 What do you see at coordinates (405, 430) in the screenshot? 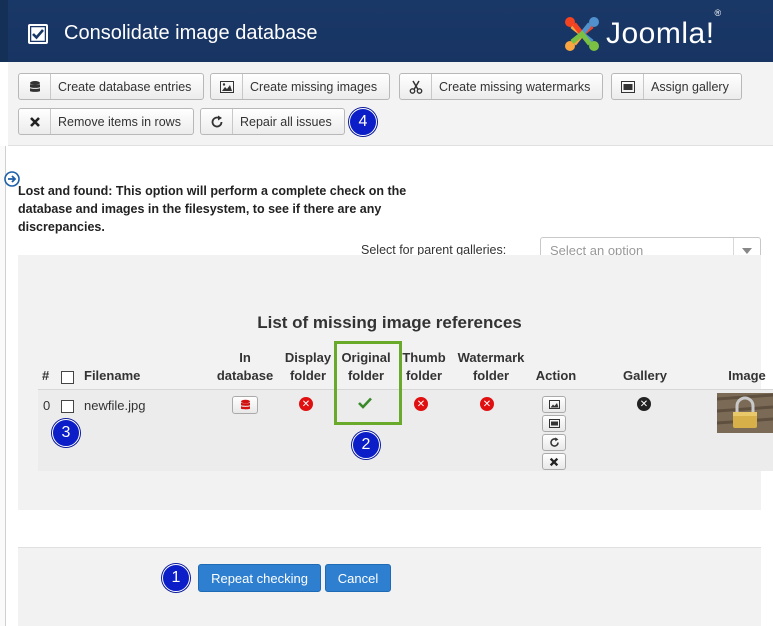
I see `table-row: 0 newfile.jpg ✕ ✕ ✕ ✕` at bounding box center [405, 430].